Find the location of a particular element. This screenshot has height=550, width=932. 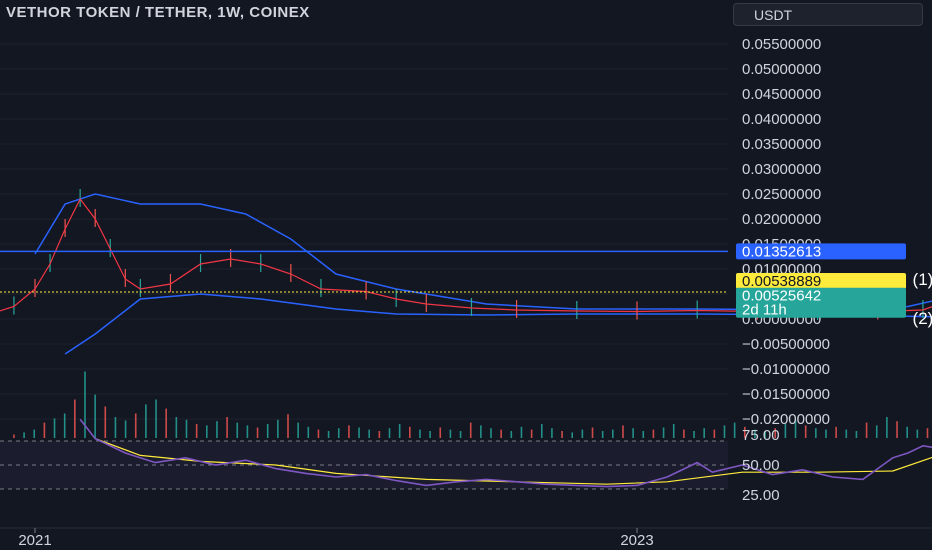

rsi-axis: 75.00 50.00 25.00 is located at coordinates (761, 465).